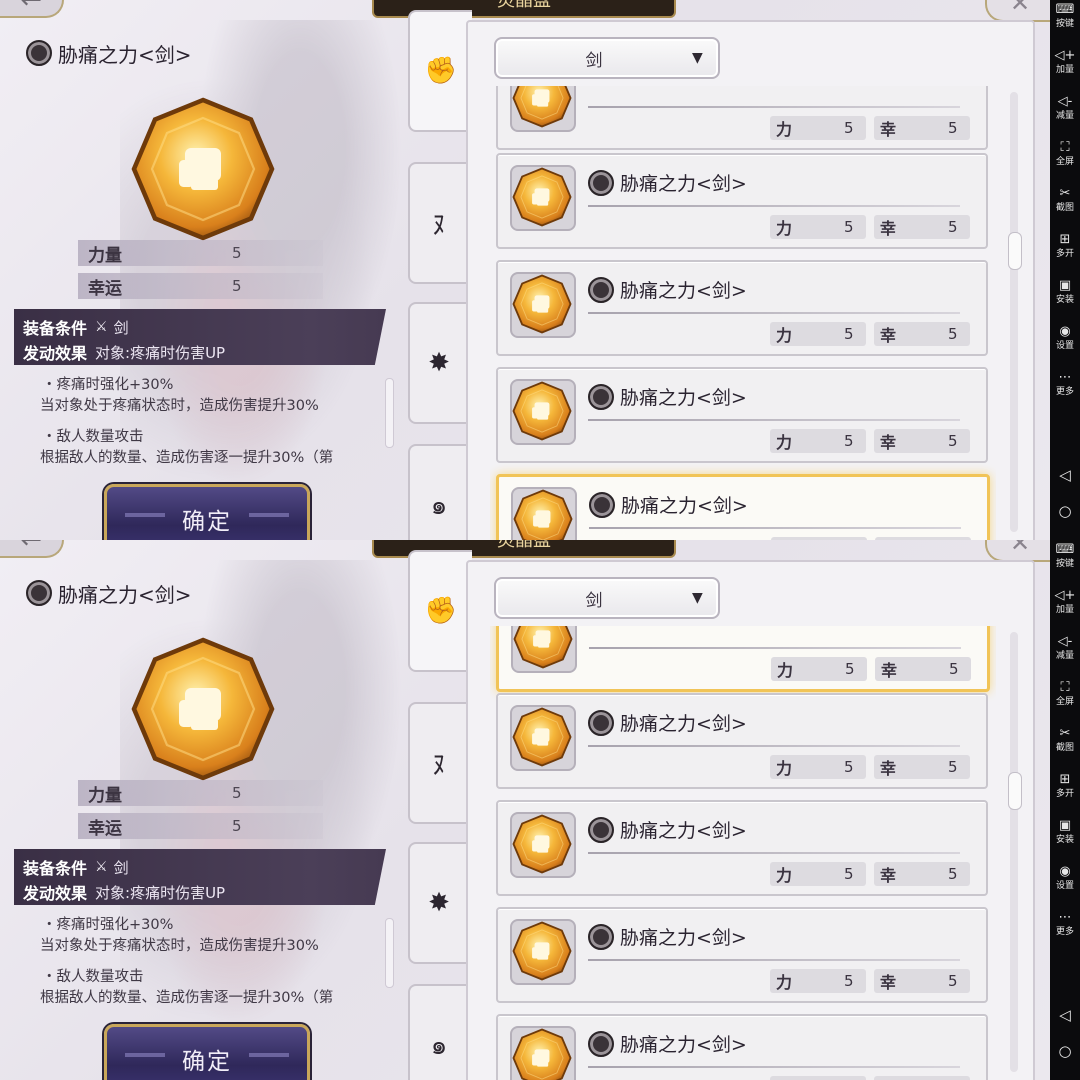 The image size is (1080, 1080). Describe the element at coordinates (1065, 825) in the screenshot. I see `apk-install-icon: ▣` at that location.